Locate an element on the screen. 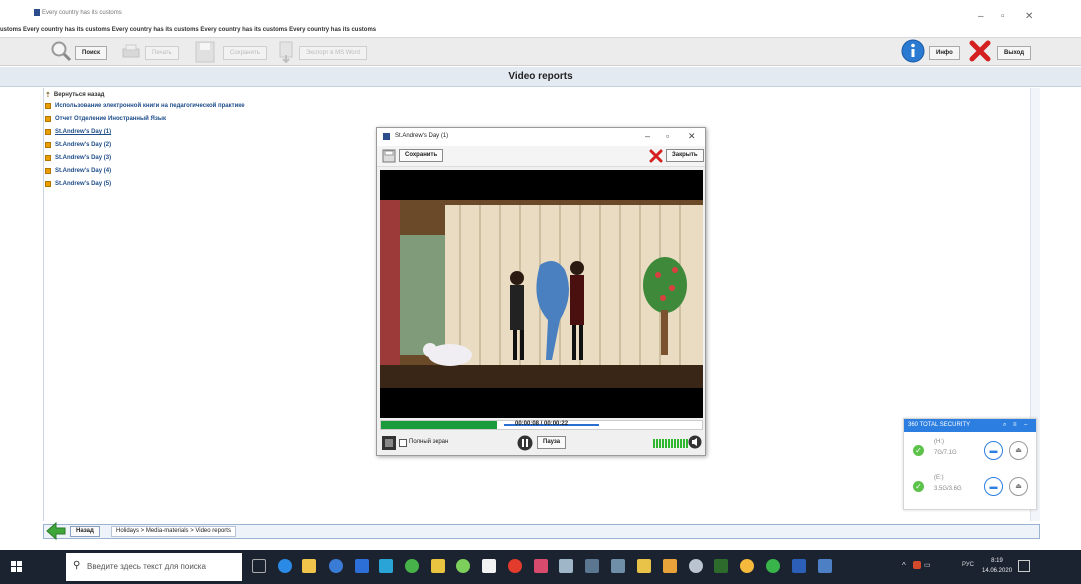  word-icon is located at coordinates (799, 566).